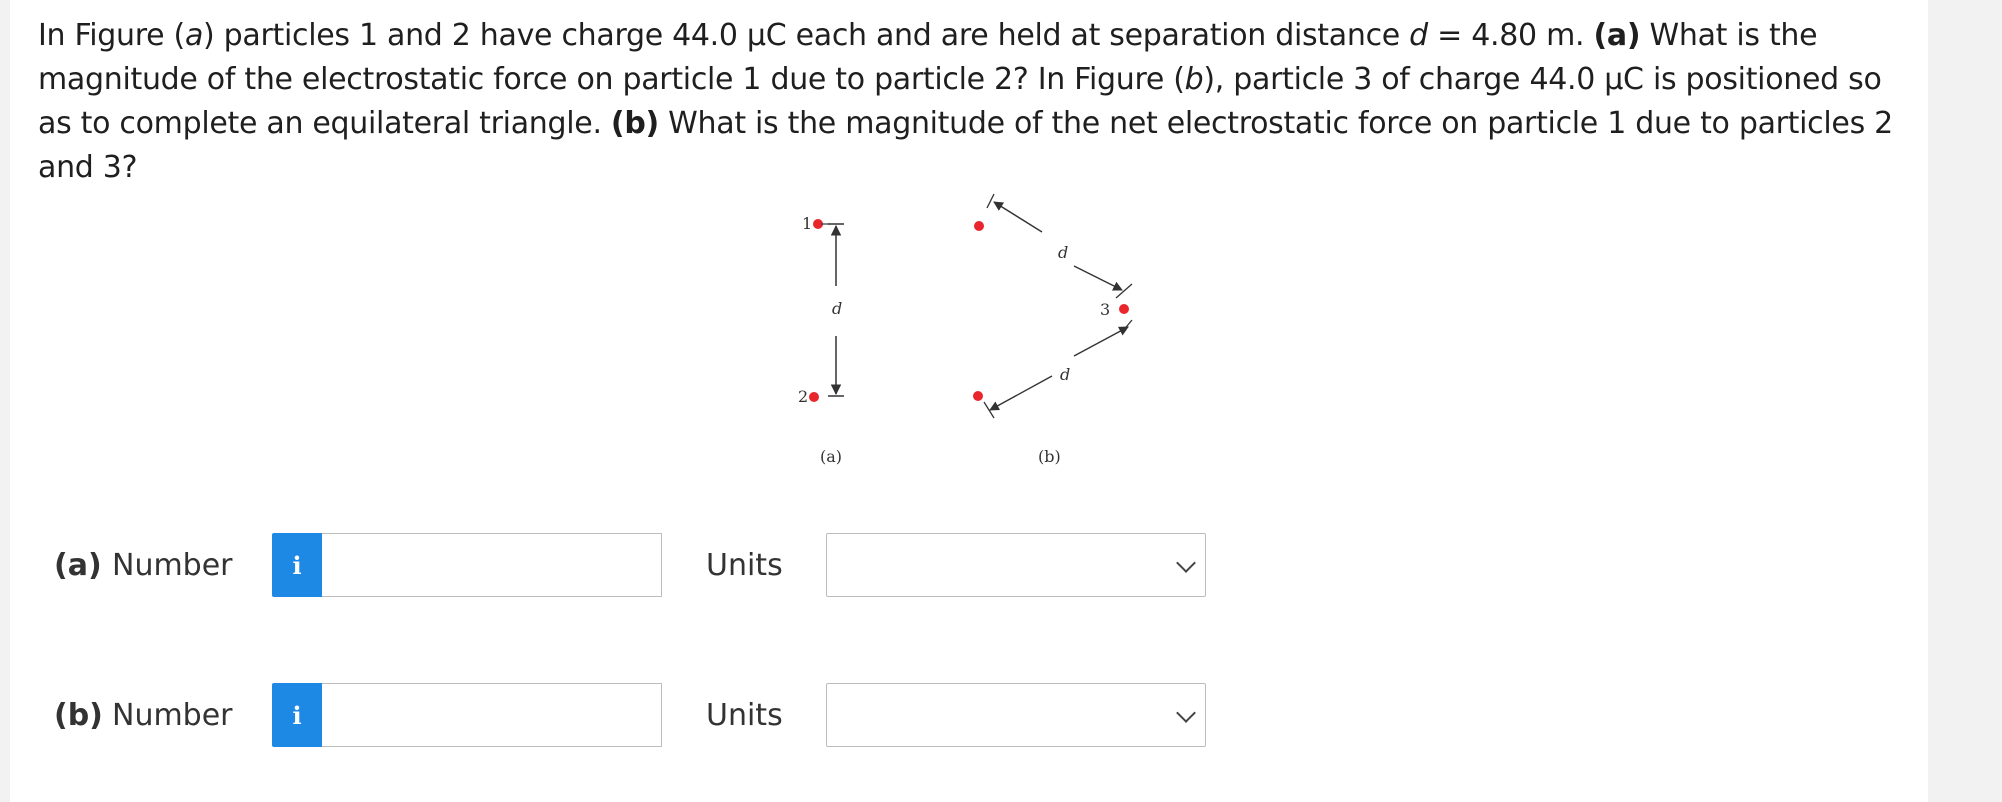 This screenshot has width=2002, height=802. I want to click on dimension-arrow-b4, so click(1021, 393).